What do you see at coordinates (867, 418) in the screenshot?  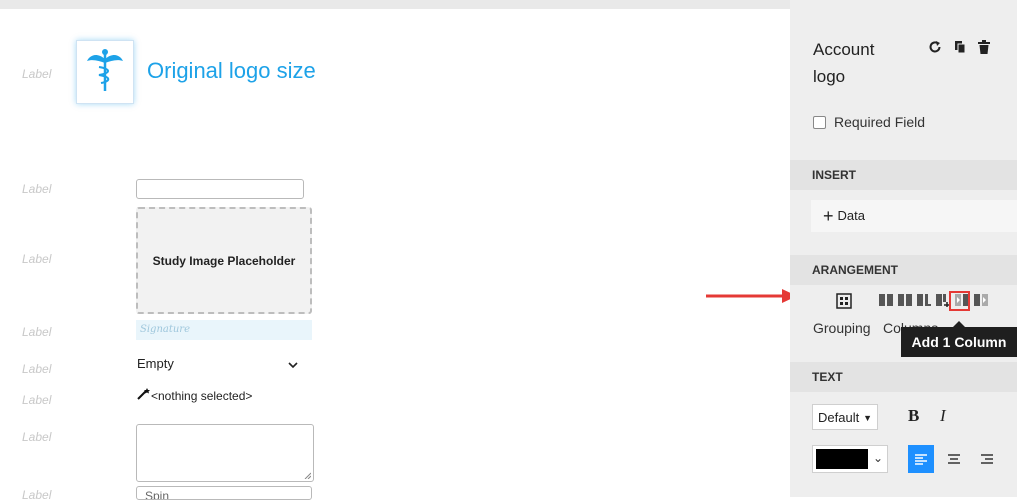 I see `caret-down-icon: ▼` at bounding box center [867, 418].